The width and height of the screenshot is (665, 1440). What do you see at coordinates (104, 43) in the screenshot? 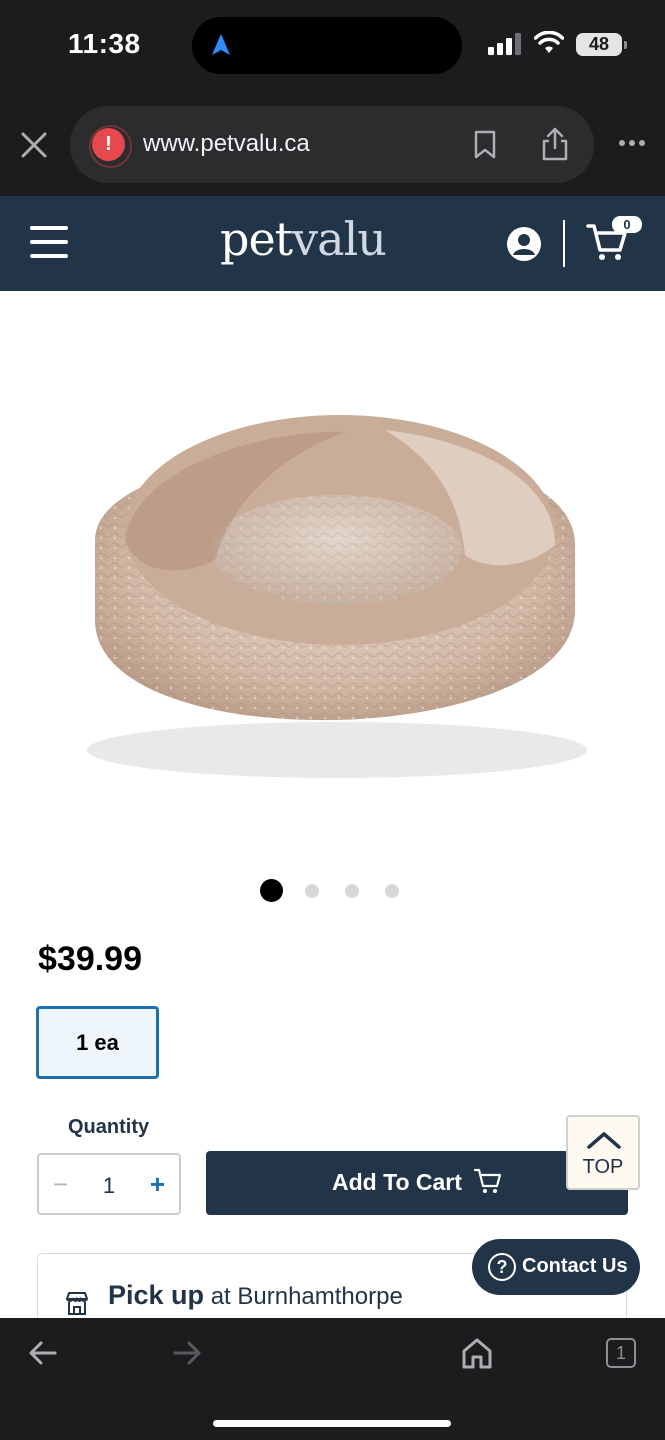
I see `status-time: 11:38` at bounding box center [104, 43].